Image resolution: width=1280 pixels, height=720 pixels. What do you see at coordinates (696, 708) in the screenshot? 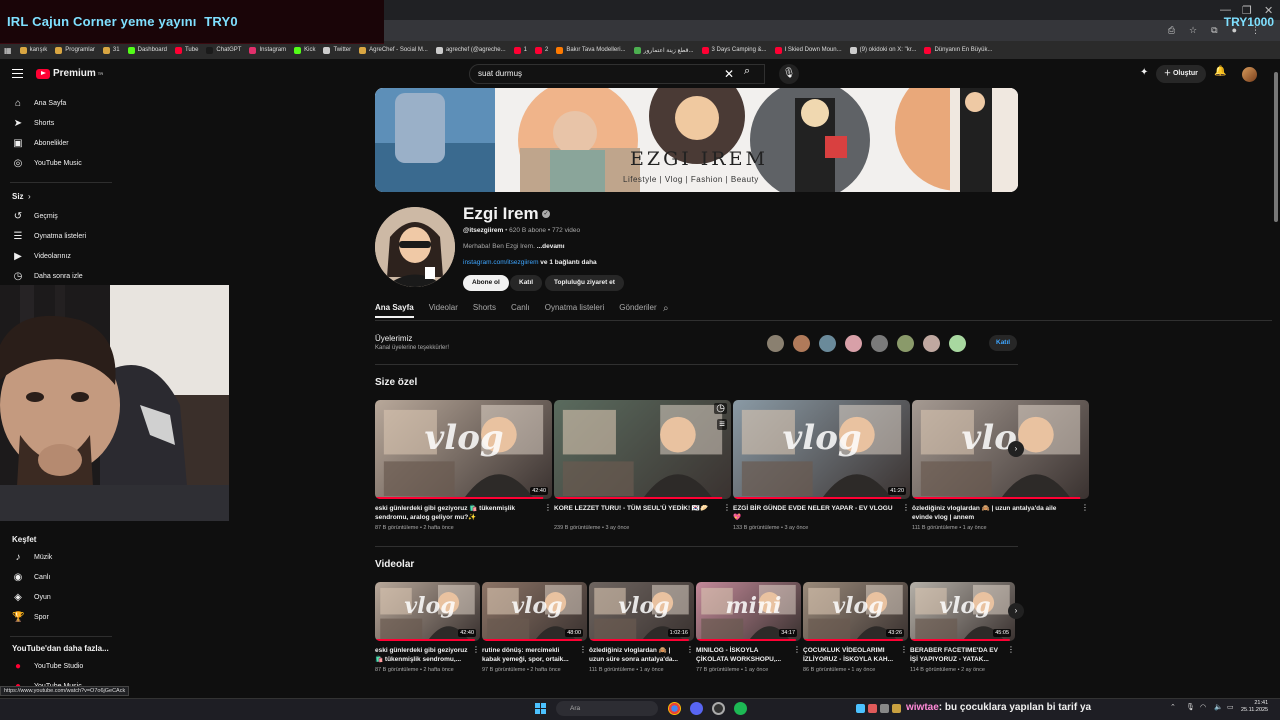
I see `discord-app-icon` at bounding box center [696, 708].